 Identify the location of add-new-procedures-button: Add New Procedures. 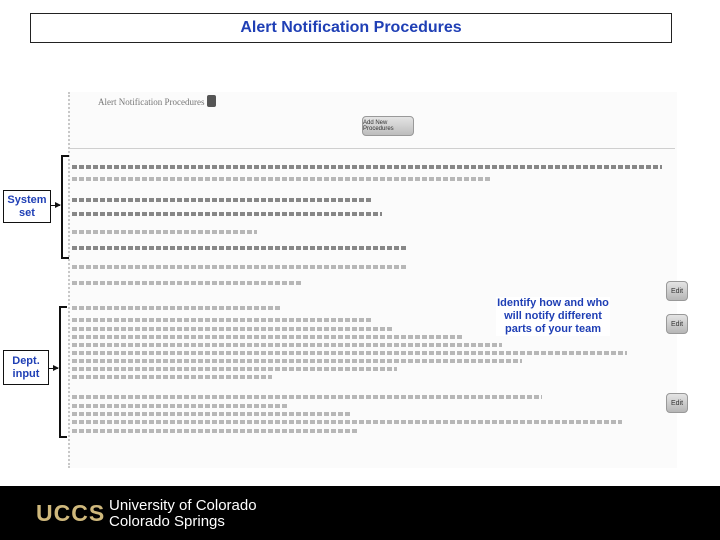
(388, 126).